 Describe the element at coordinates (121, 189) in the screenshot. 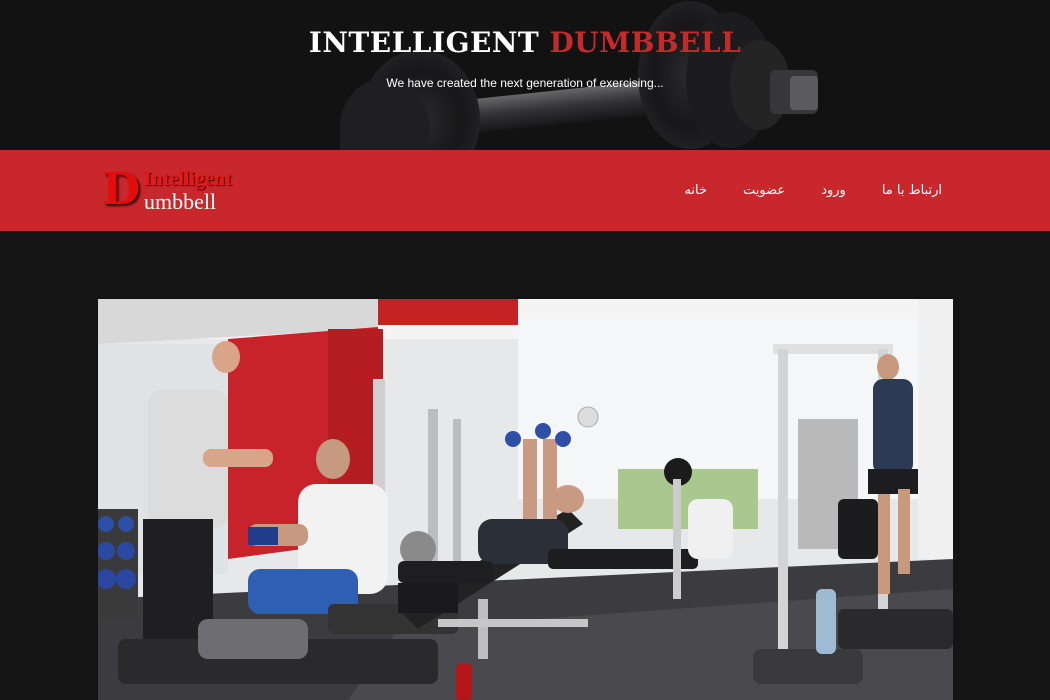

I see `logo-letter: D` at that location.